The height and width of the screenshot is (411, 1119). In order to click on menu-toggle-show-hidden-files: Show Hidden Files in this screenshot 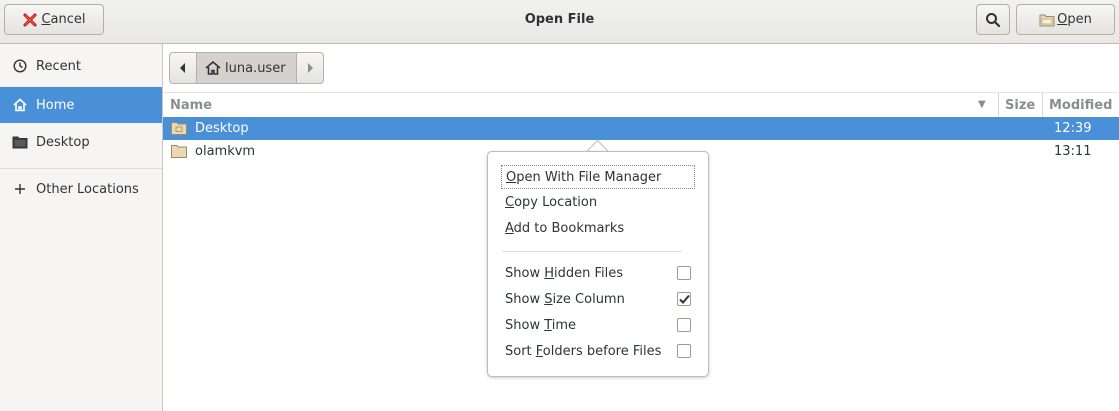, I will do `click(564, 273)`.